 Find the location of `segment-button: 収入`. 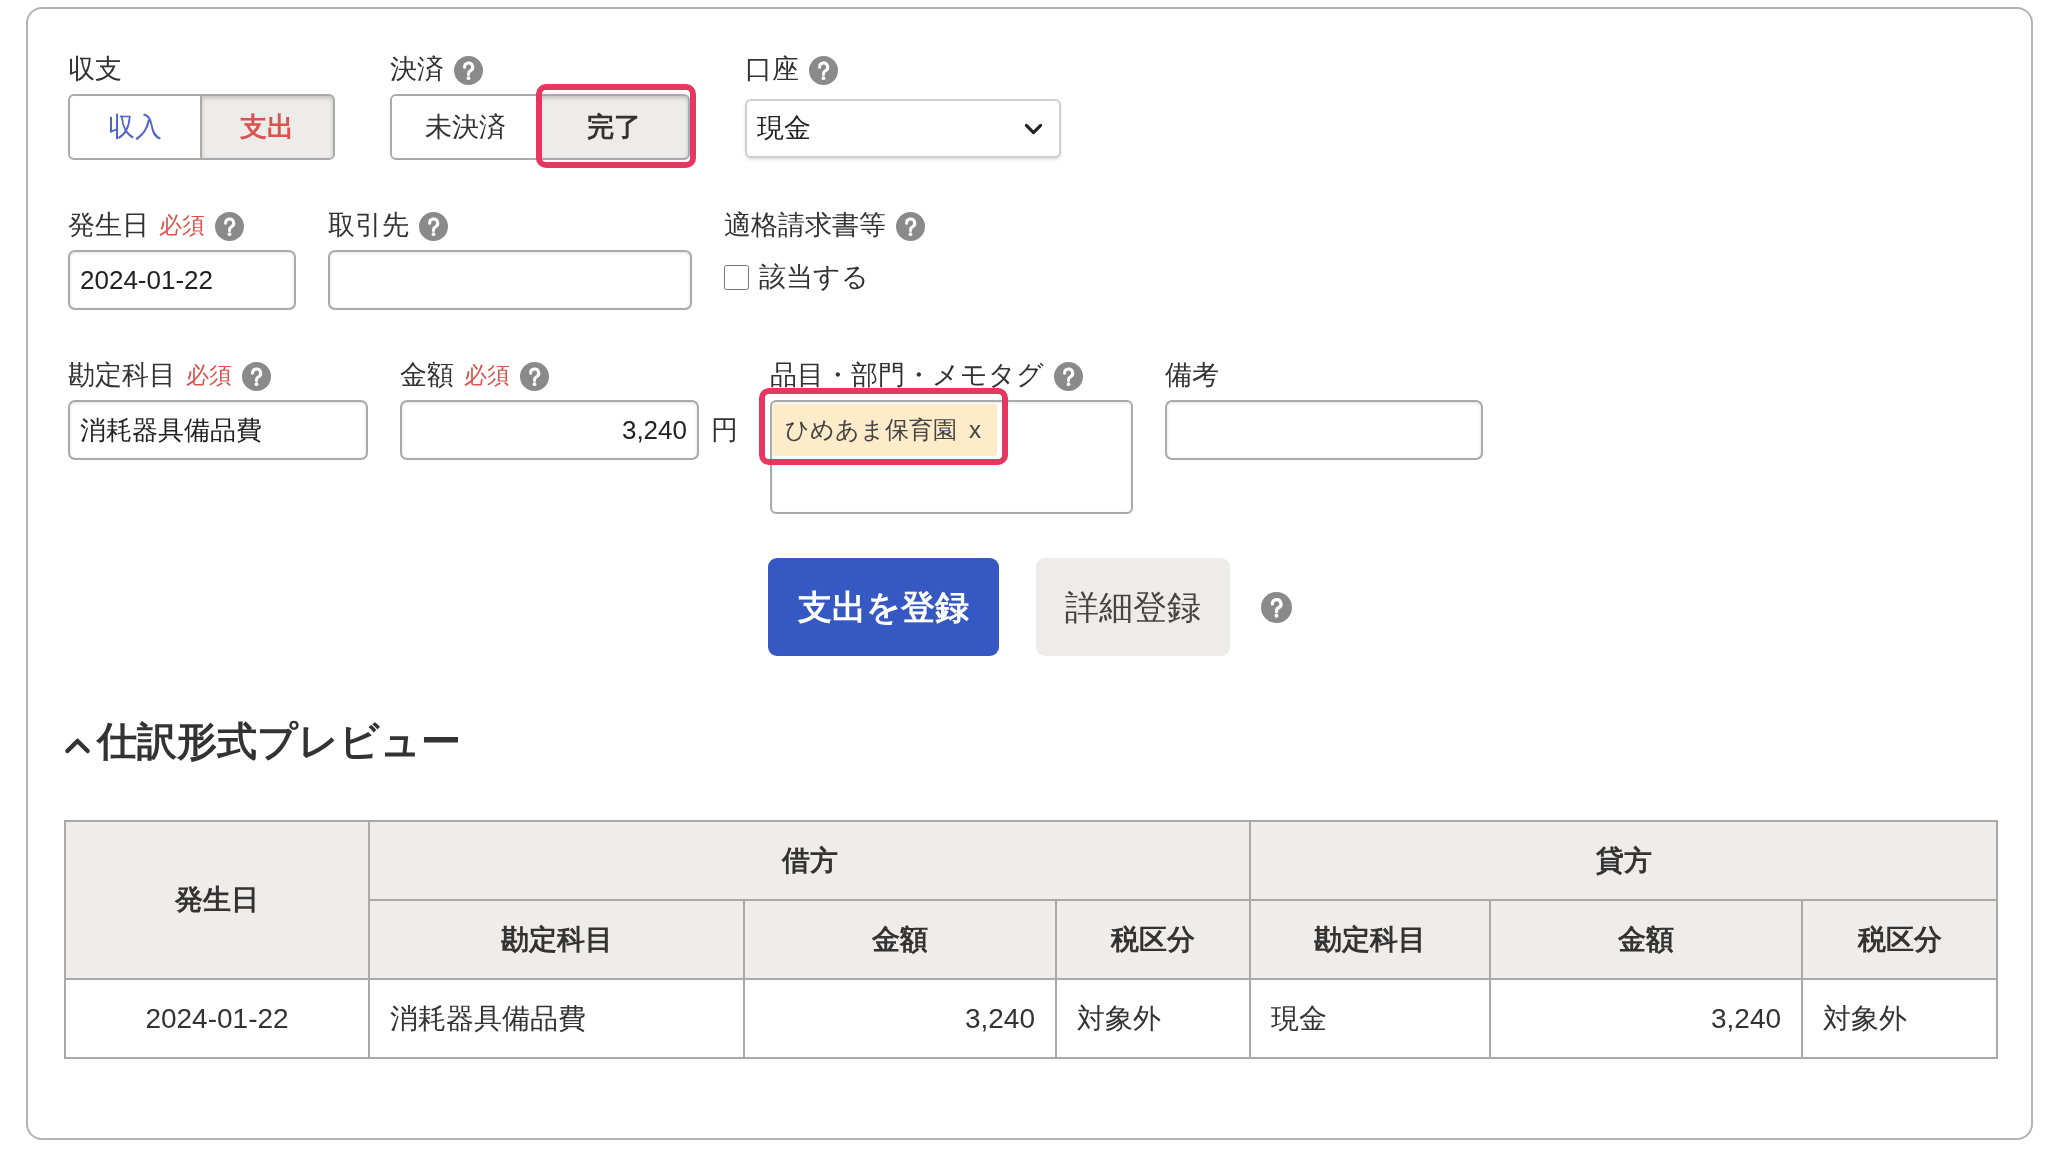

segment-button: 収入 is located at coordinates (135, 127).